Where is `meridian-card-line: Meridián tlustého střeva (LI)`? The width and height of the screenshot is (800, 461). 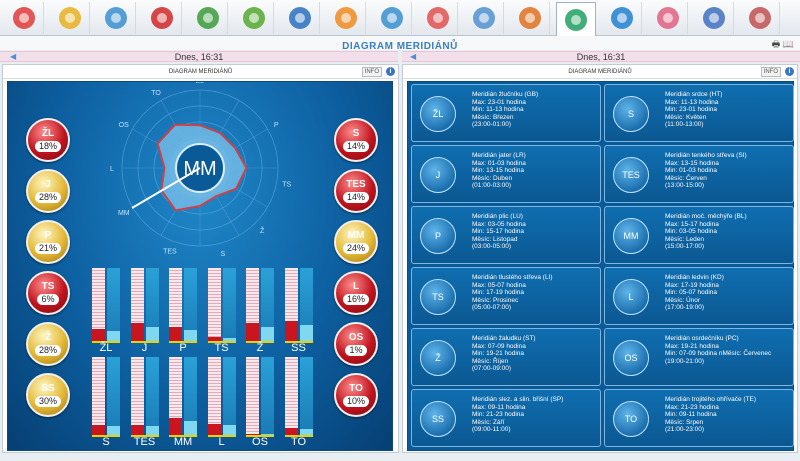
meridian-card-line: Meridián tlustého střeva (LI) is located at coordinates (512, 277).